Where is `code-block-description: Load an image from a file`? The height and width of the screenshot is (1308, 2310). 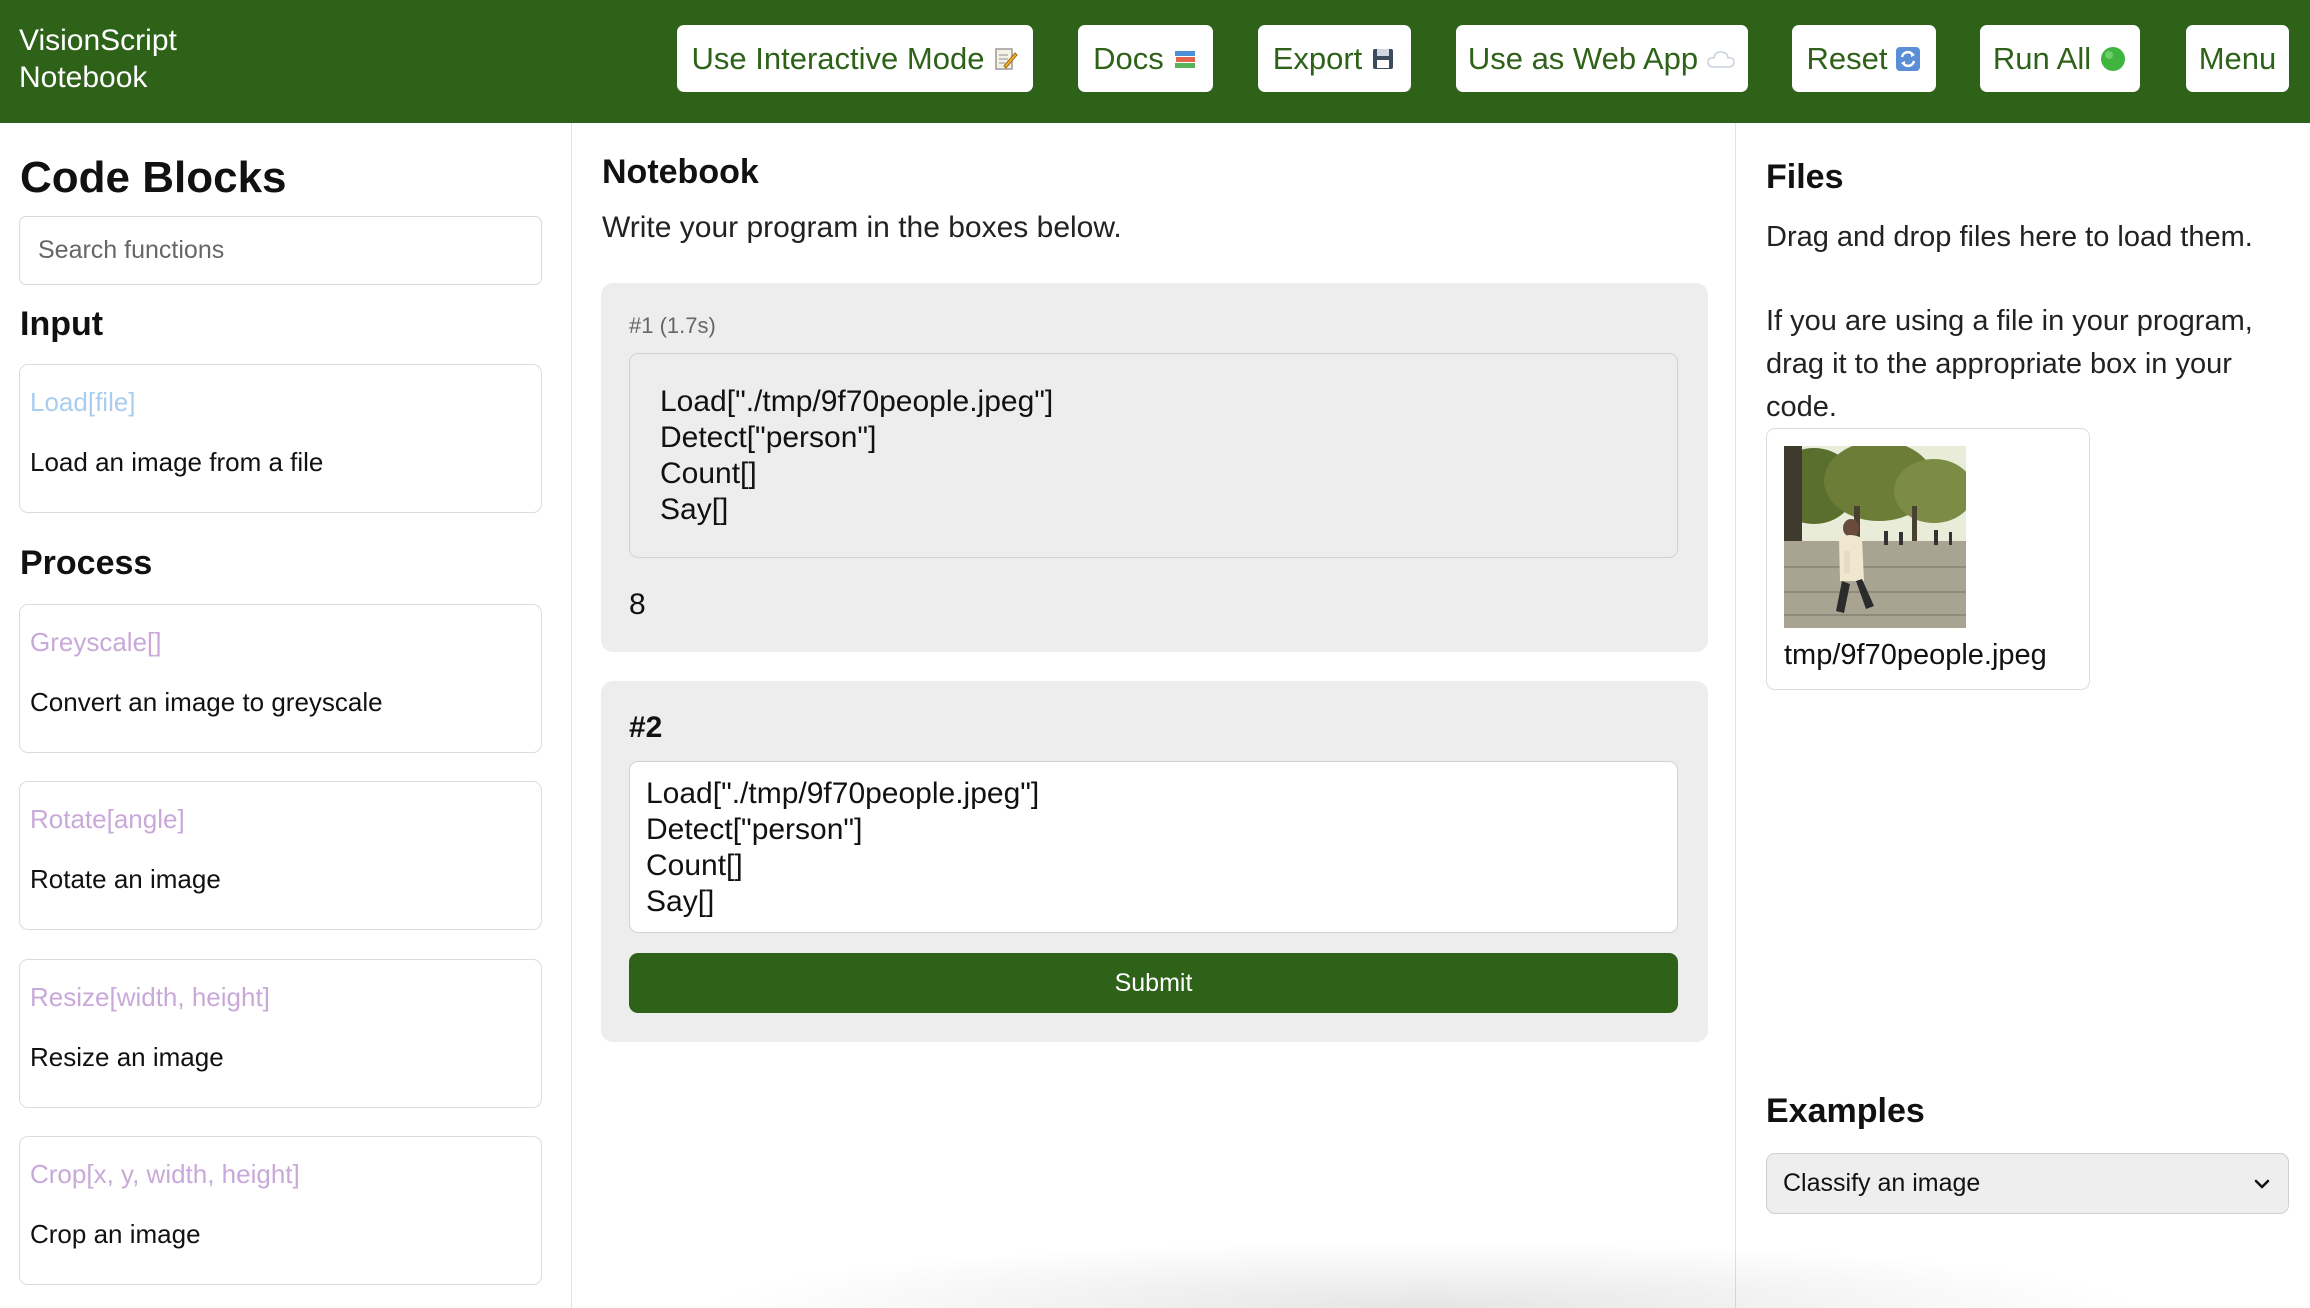
code-block-description: Load an image from a file is located at coordinates (177, 462).